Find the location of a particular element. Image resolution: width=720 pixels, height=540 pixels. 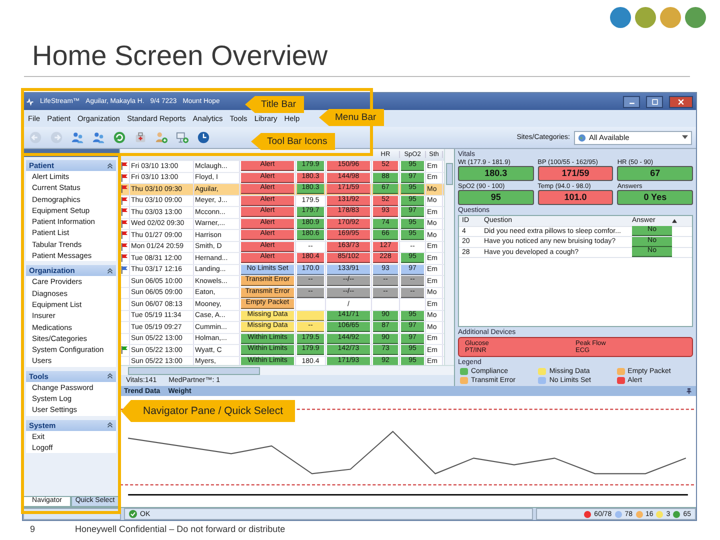

horizontal-scrollbar is located at coordinates (287, 370).